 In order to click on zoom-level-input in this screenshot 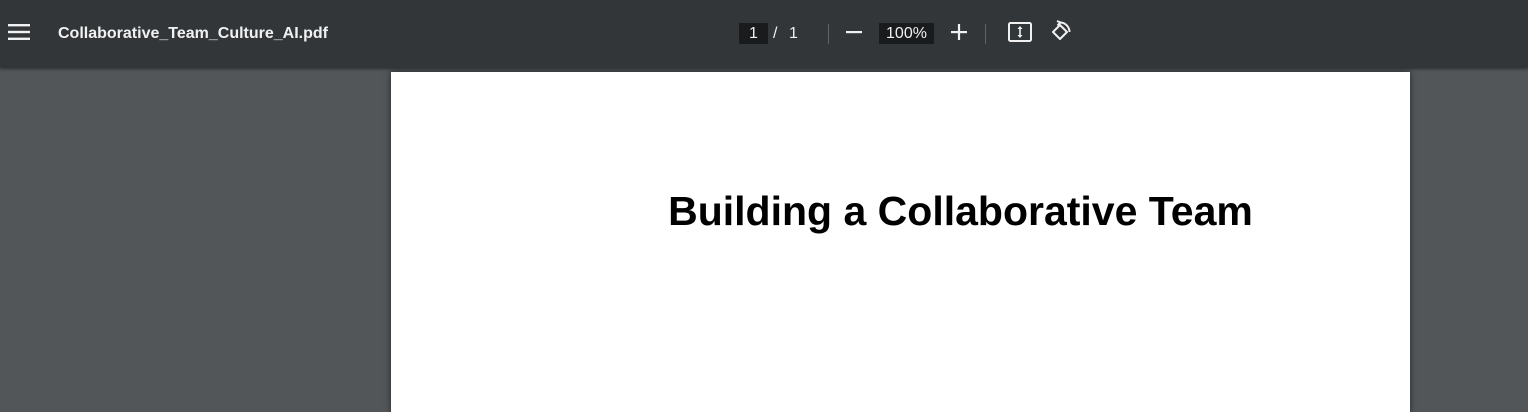, I will do `click(906, 33)`.